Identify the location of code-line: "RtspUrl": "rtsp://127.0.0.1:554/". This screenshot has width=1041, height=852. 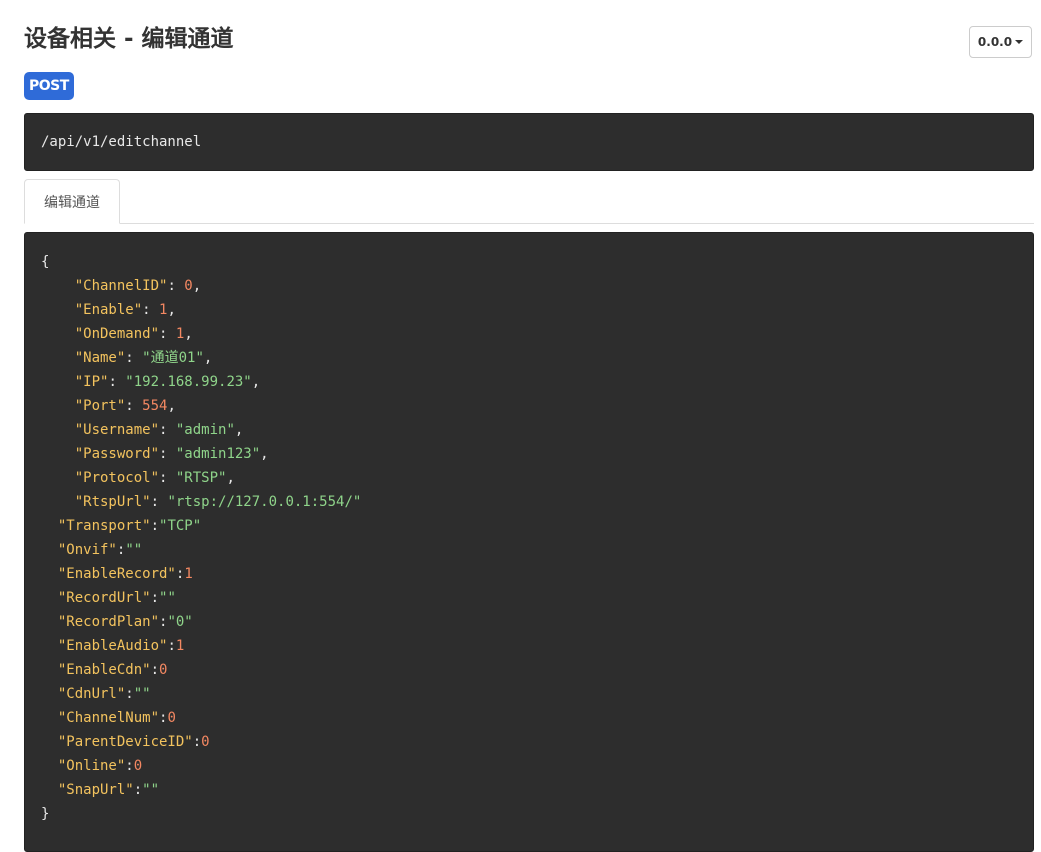
(529, 502).